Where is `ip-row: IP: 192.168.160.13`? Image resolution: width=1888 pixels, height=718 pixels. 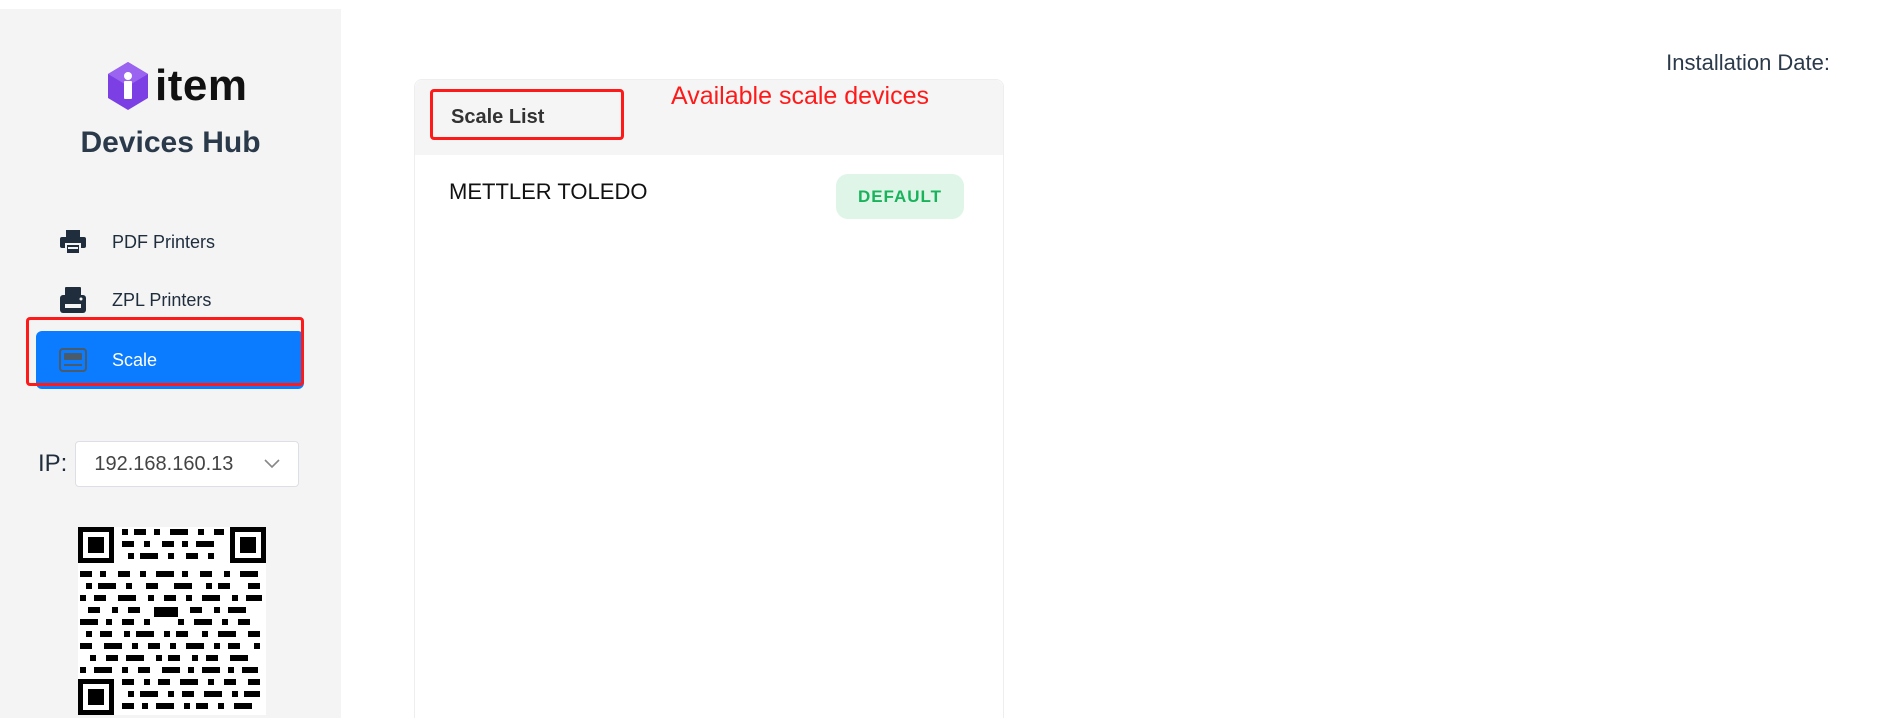
ip-row: IP: 192.168.160.13 is located at coordinates (169, 464).